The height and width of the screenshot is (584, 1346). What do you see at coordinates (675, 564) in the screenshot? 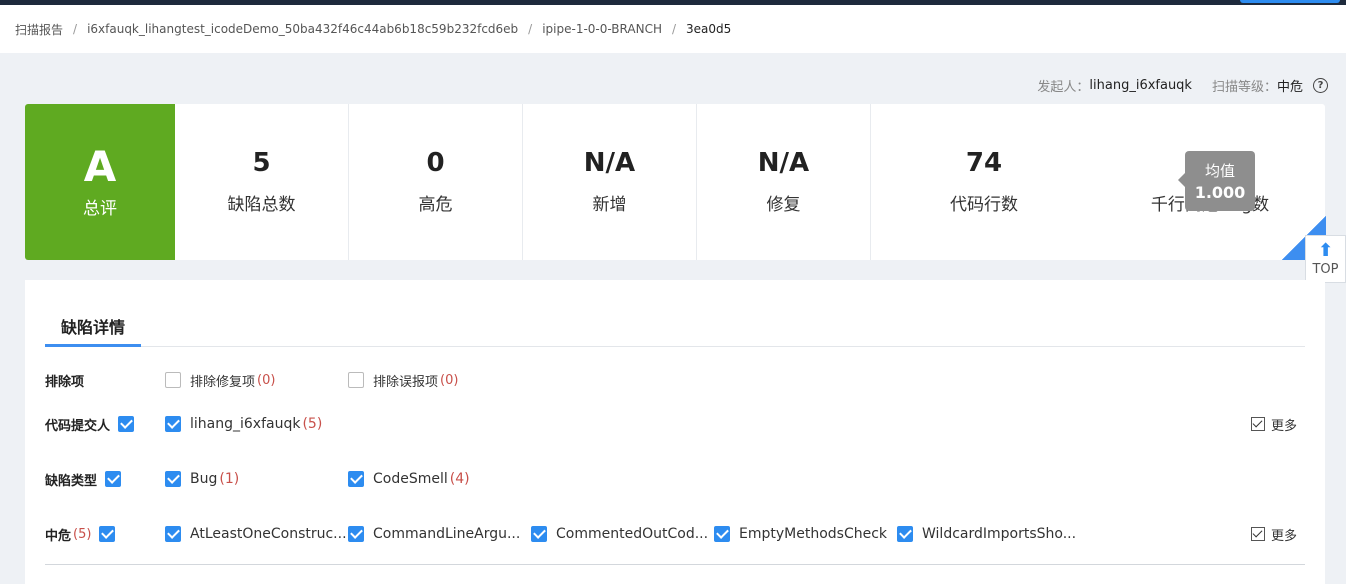
I see `divider` at bounding box center [675, 564].